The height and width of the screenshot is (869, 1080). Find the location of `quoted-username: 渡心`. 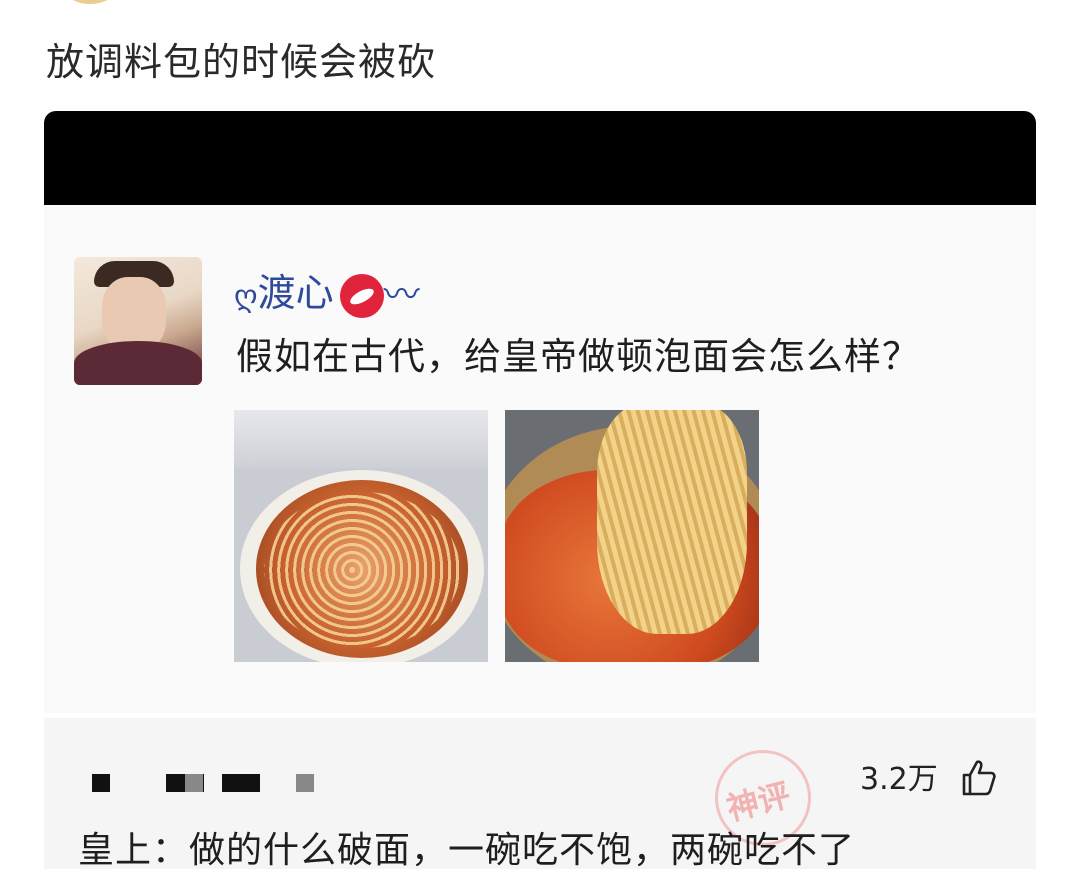

quoted-username: 渡心 is located at coordinates (295, 293).